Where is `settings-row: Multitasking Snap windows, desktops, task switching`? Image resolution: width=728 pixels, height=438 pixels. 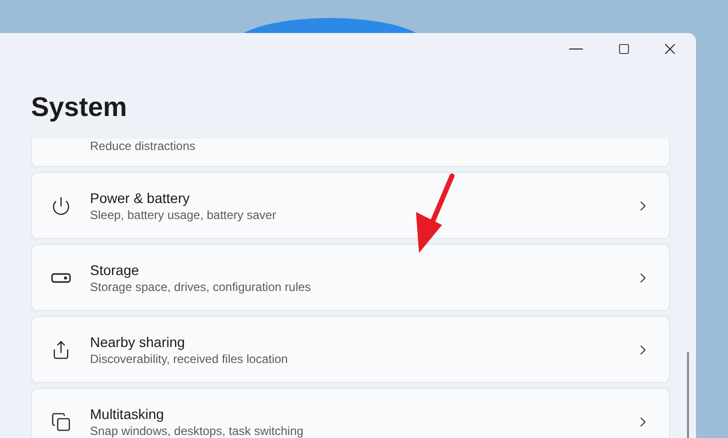
settings-row: Multitasking Snap windows, desktops, task switching is located at coordinates (350, 413).